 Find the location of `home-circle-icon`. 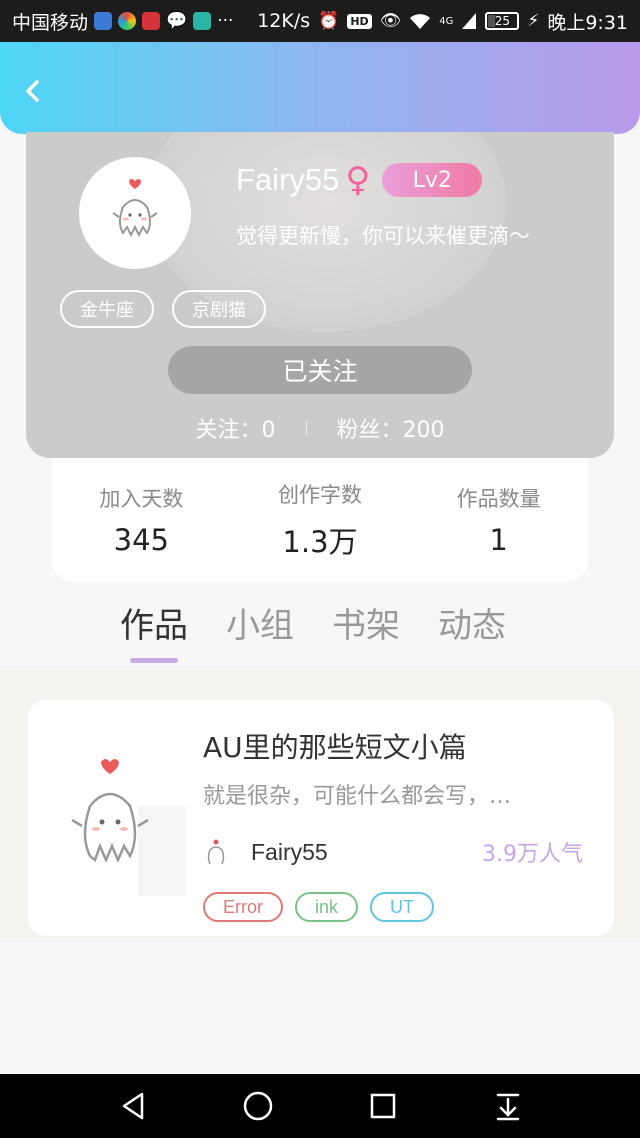

home-circle-icon is located at coordinates (257, 1106).